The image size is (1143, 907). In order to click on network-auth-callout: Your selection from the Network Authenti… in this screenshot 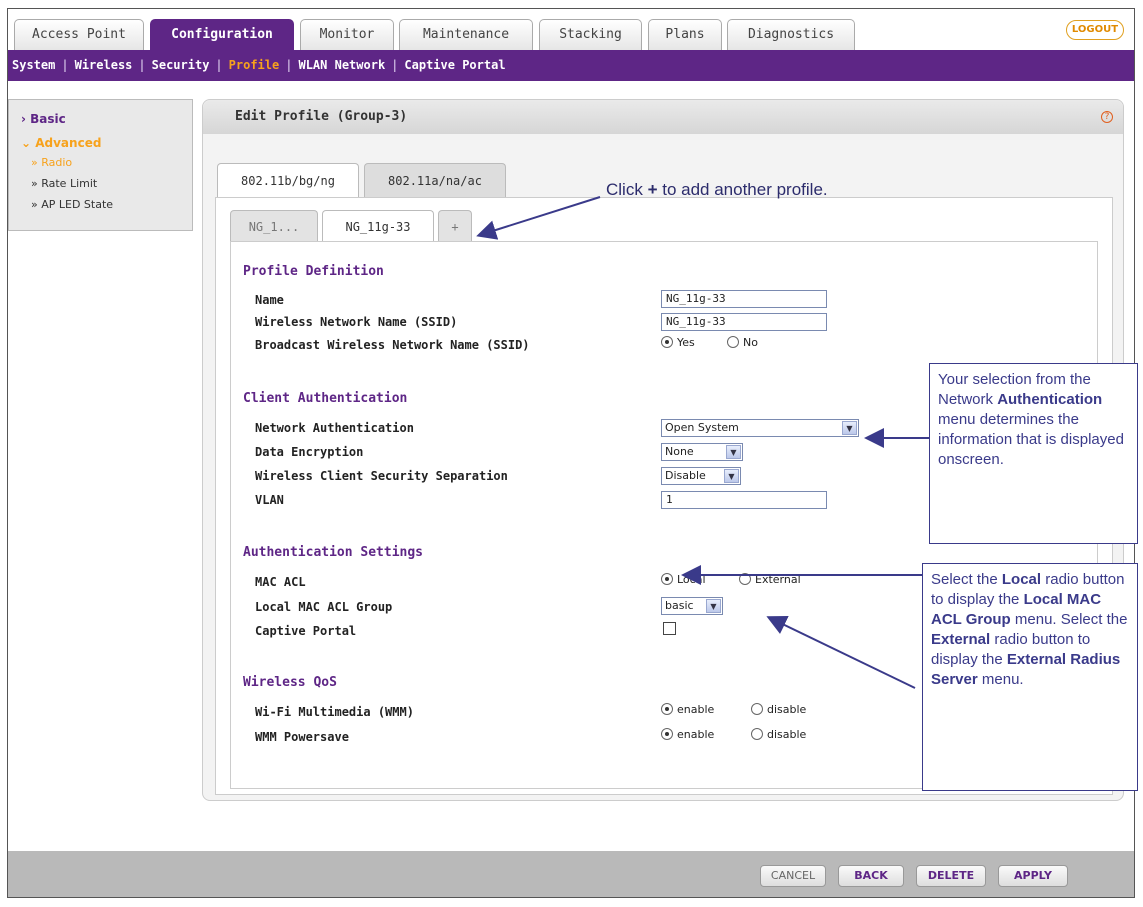, I will do `click(1033, 453)`.